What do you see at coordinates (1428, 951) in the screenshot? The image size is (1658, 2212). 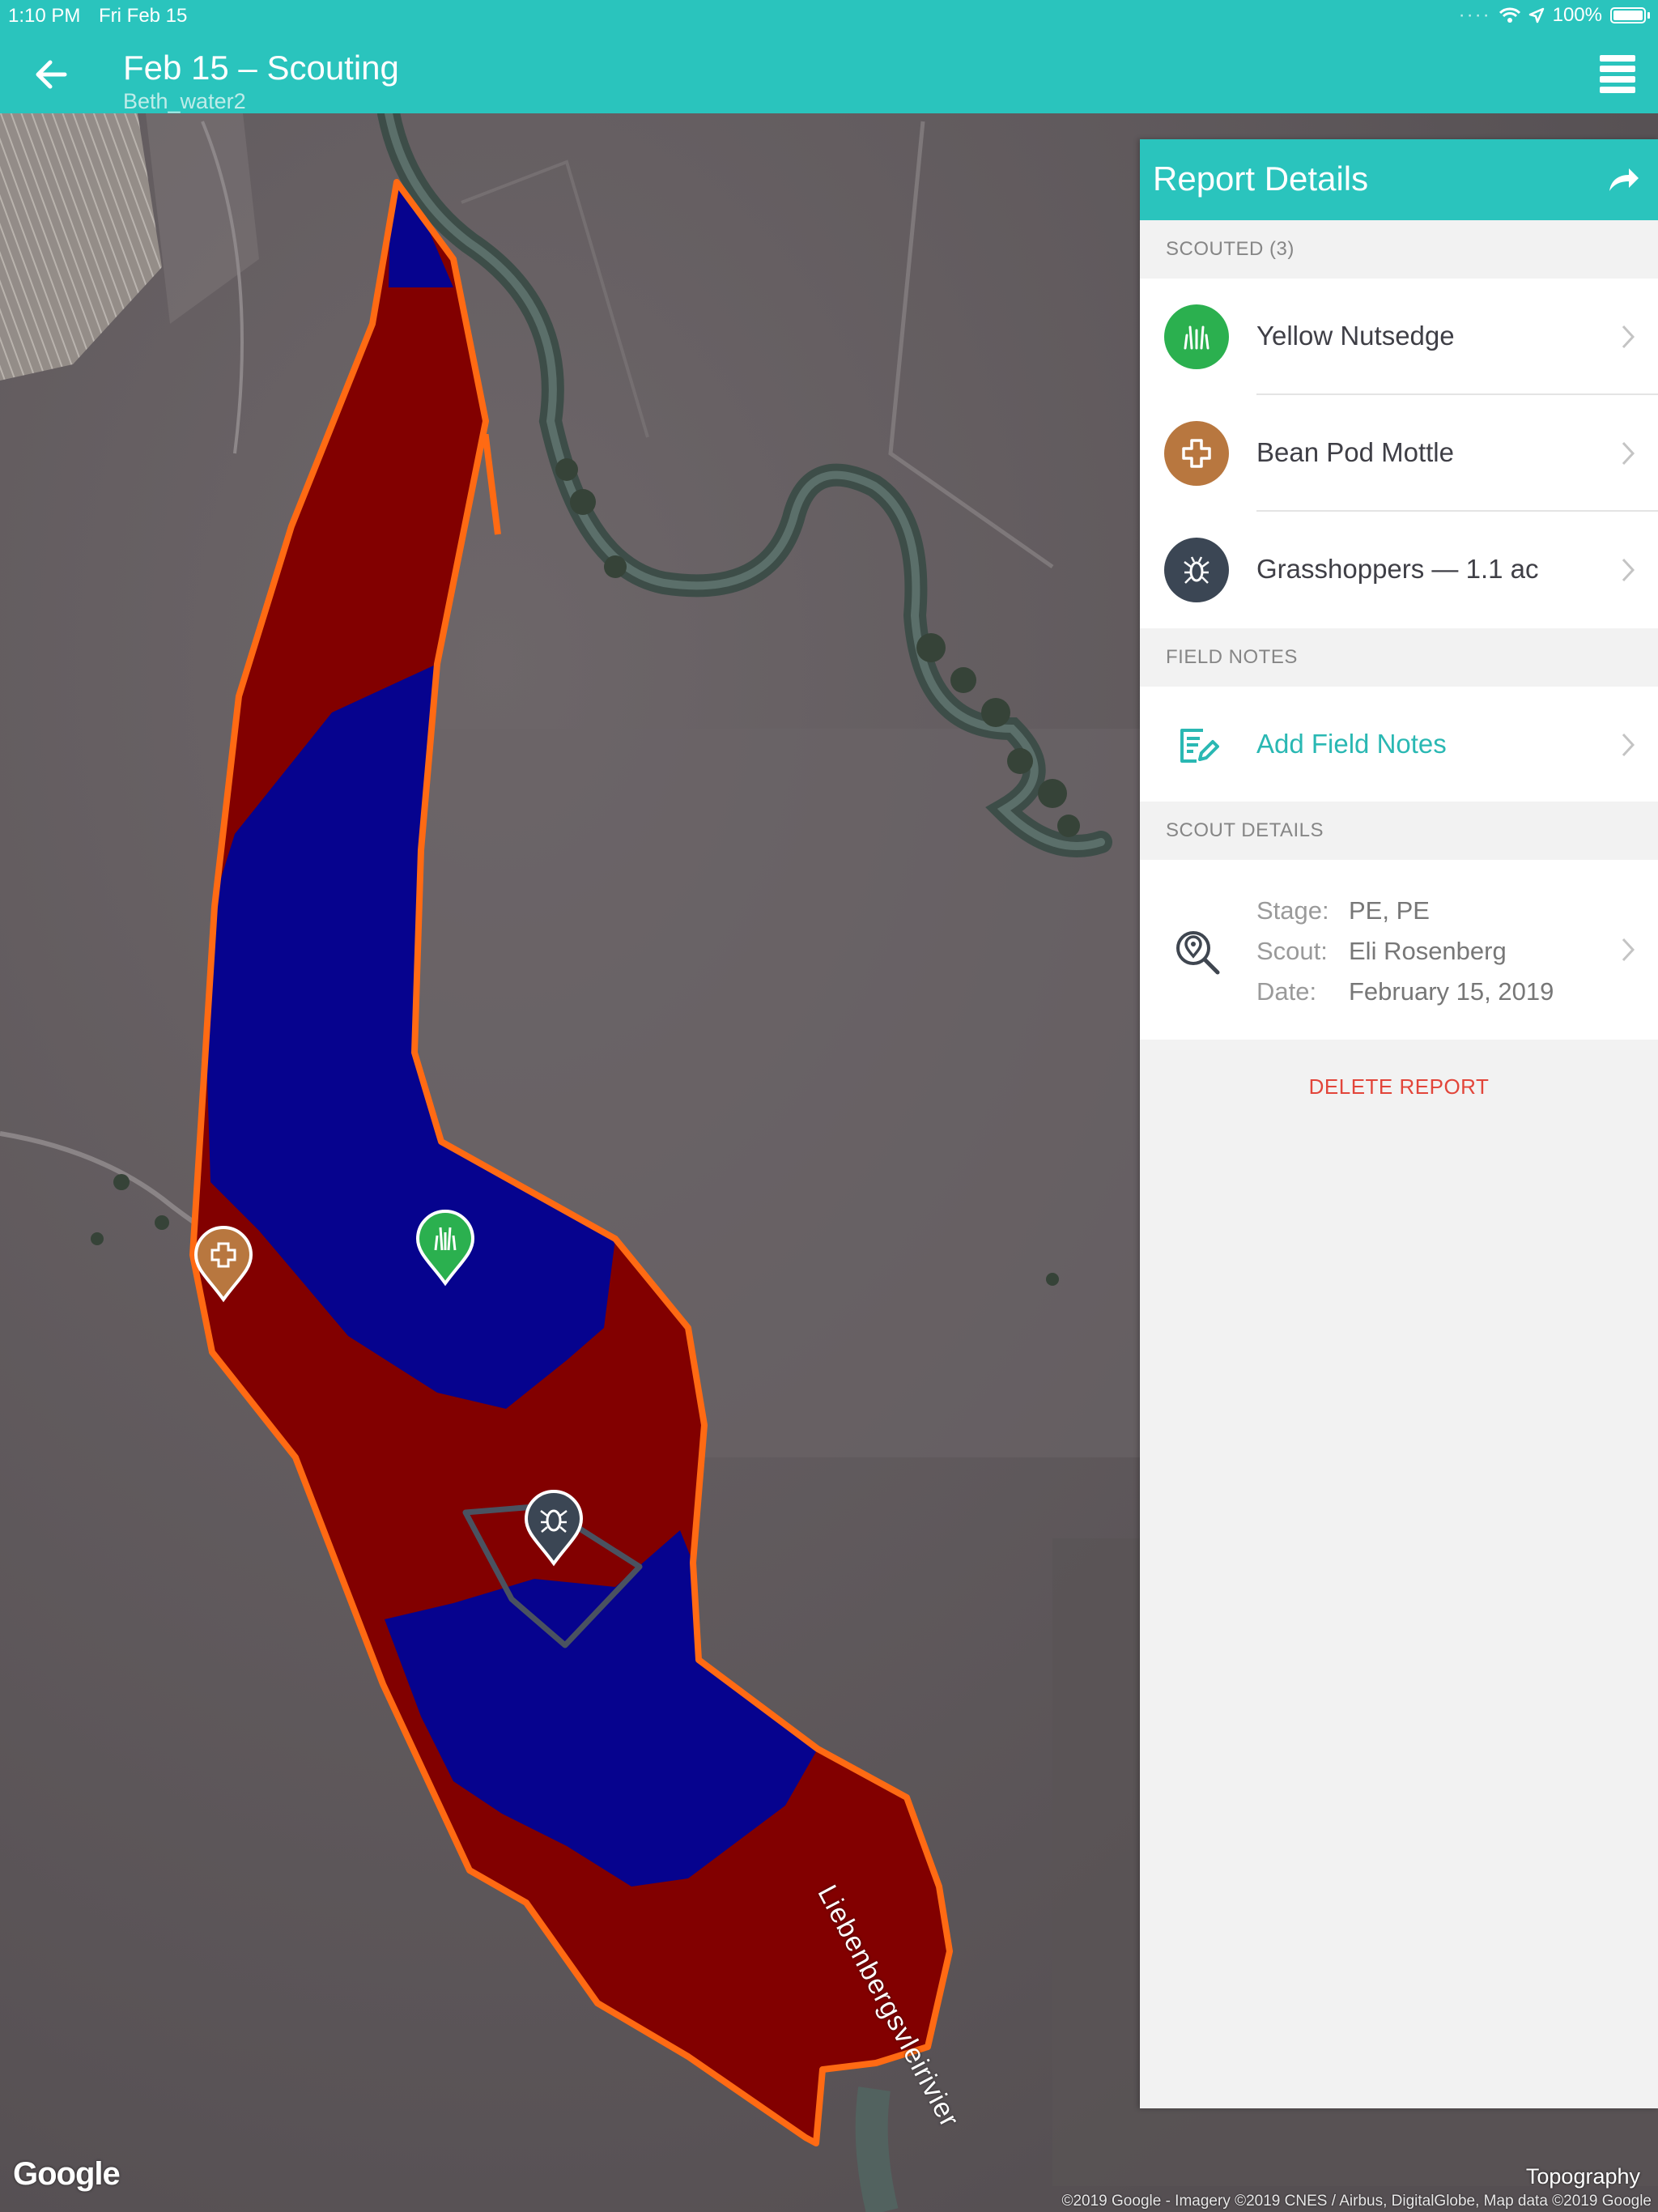 I see `scout-value: Eli Rosenberg` at bounding box center [1428, 951].